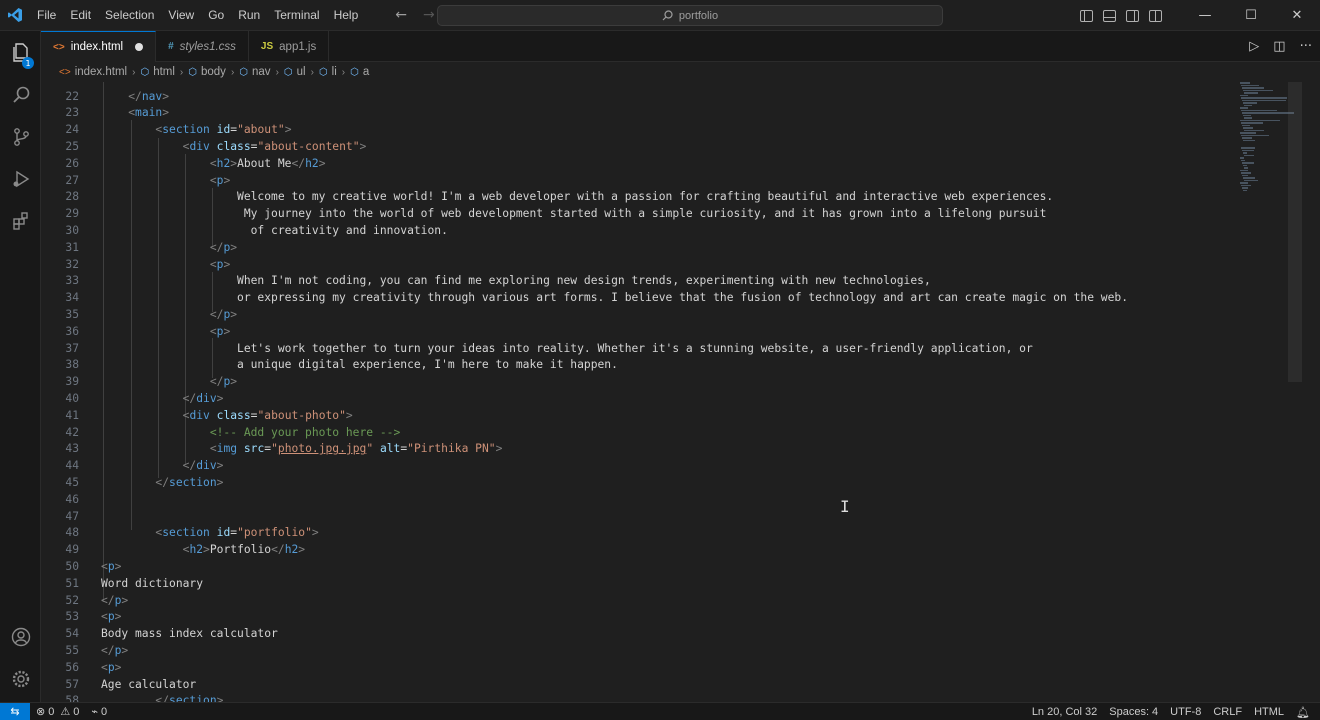  Describe the element at coordinates (1155, 15) in the screenshot. I see `customize-layout-icon` at that location.